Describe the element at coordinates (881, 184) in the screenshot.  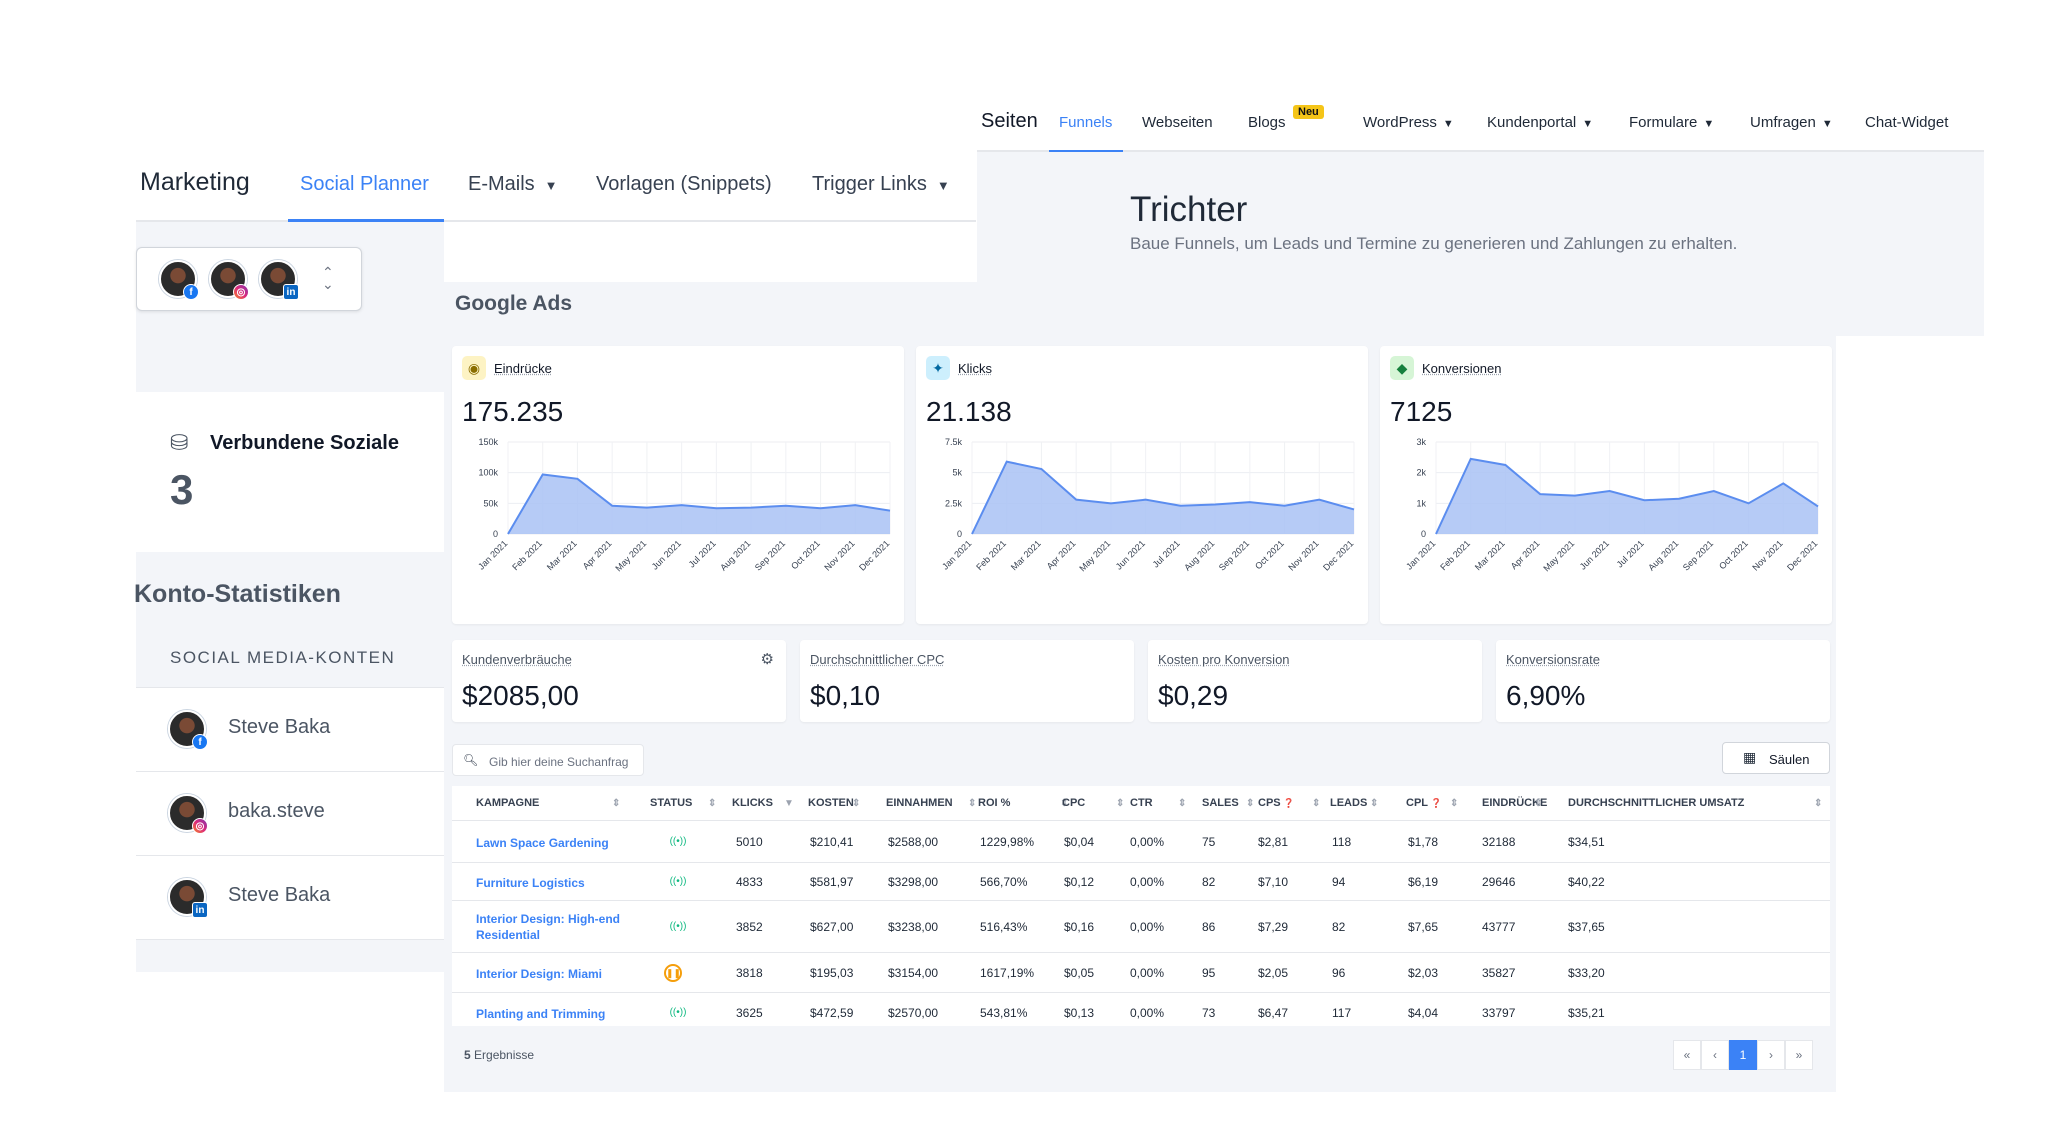
I see `tab-trigger-links: Trigger Links ▼` at that location.